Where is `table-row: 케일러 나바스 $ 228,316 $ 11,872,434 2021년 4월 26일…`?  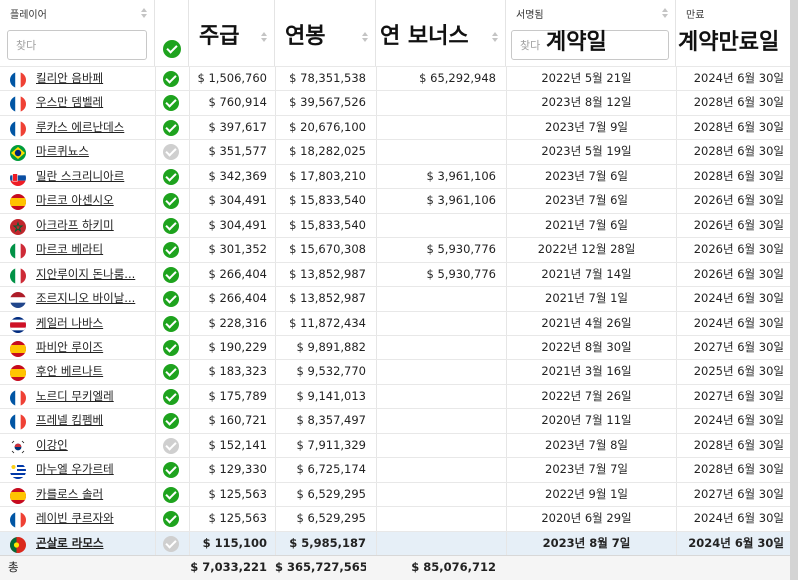
table-row: 케일러 나바스 $ 228,316 $ 11,872,434 2021년 4월 26일… is located at coordinates (399, 323).